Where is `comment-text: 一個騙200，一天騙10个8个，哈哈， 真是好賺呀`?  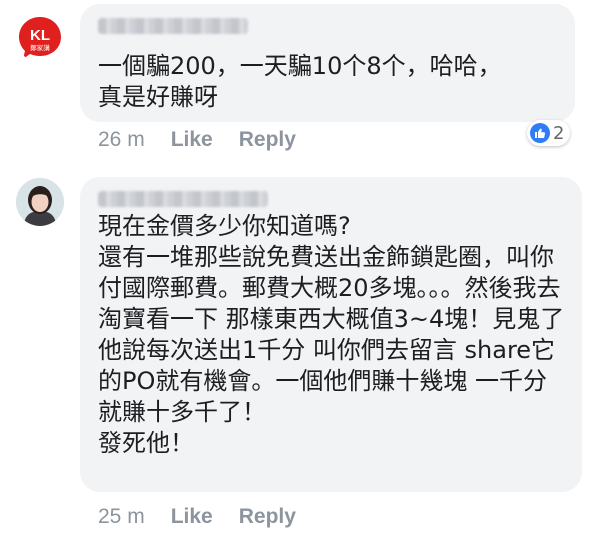 comment-text: 一個騙200，一天騙10个8个，哈哈， 真是好賺呀 is located at coordinates (300, 81).